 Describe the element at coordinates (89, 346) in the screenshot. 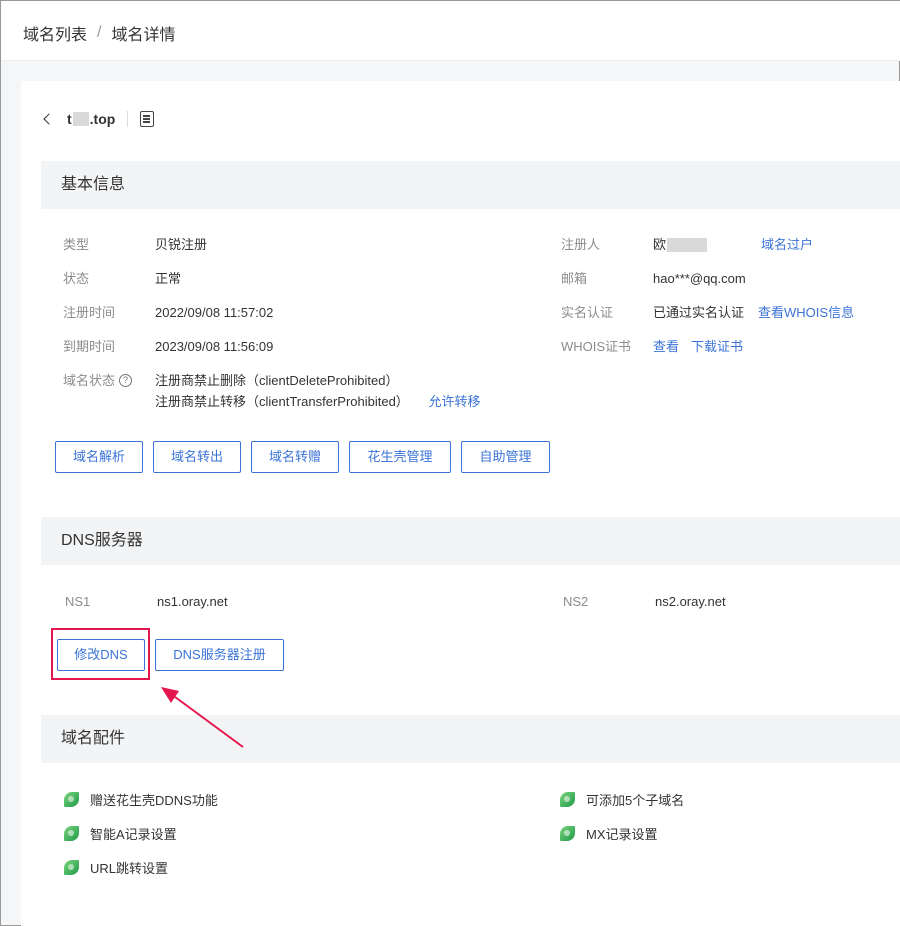

I see `expire-label: 到期时间` at that location.